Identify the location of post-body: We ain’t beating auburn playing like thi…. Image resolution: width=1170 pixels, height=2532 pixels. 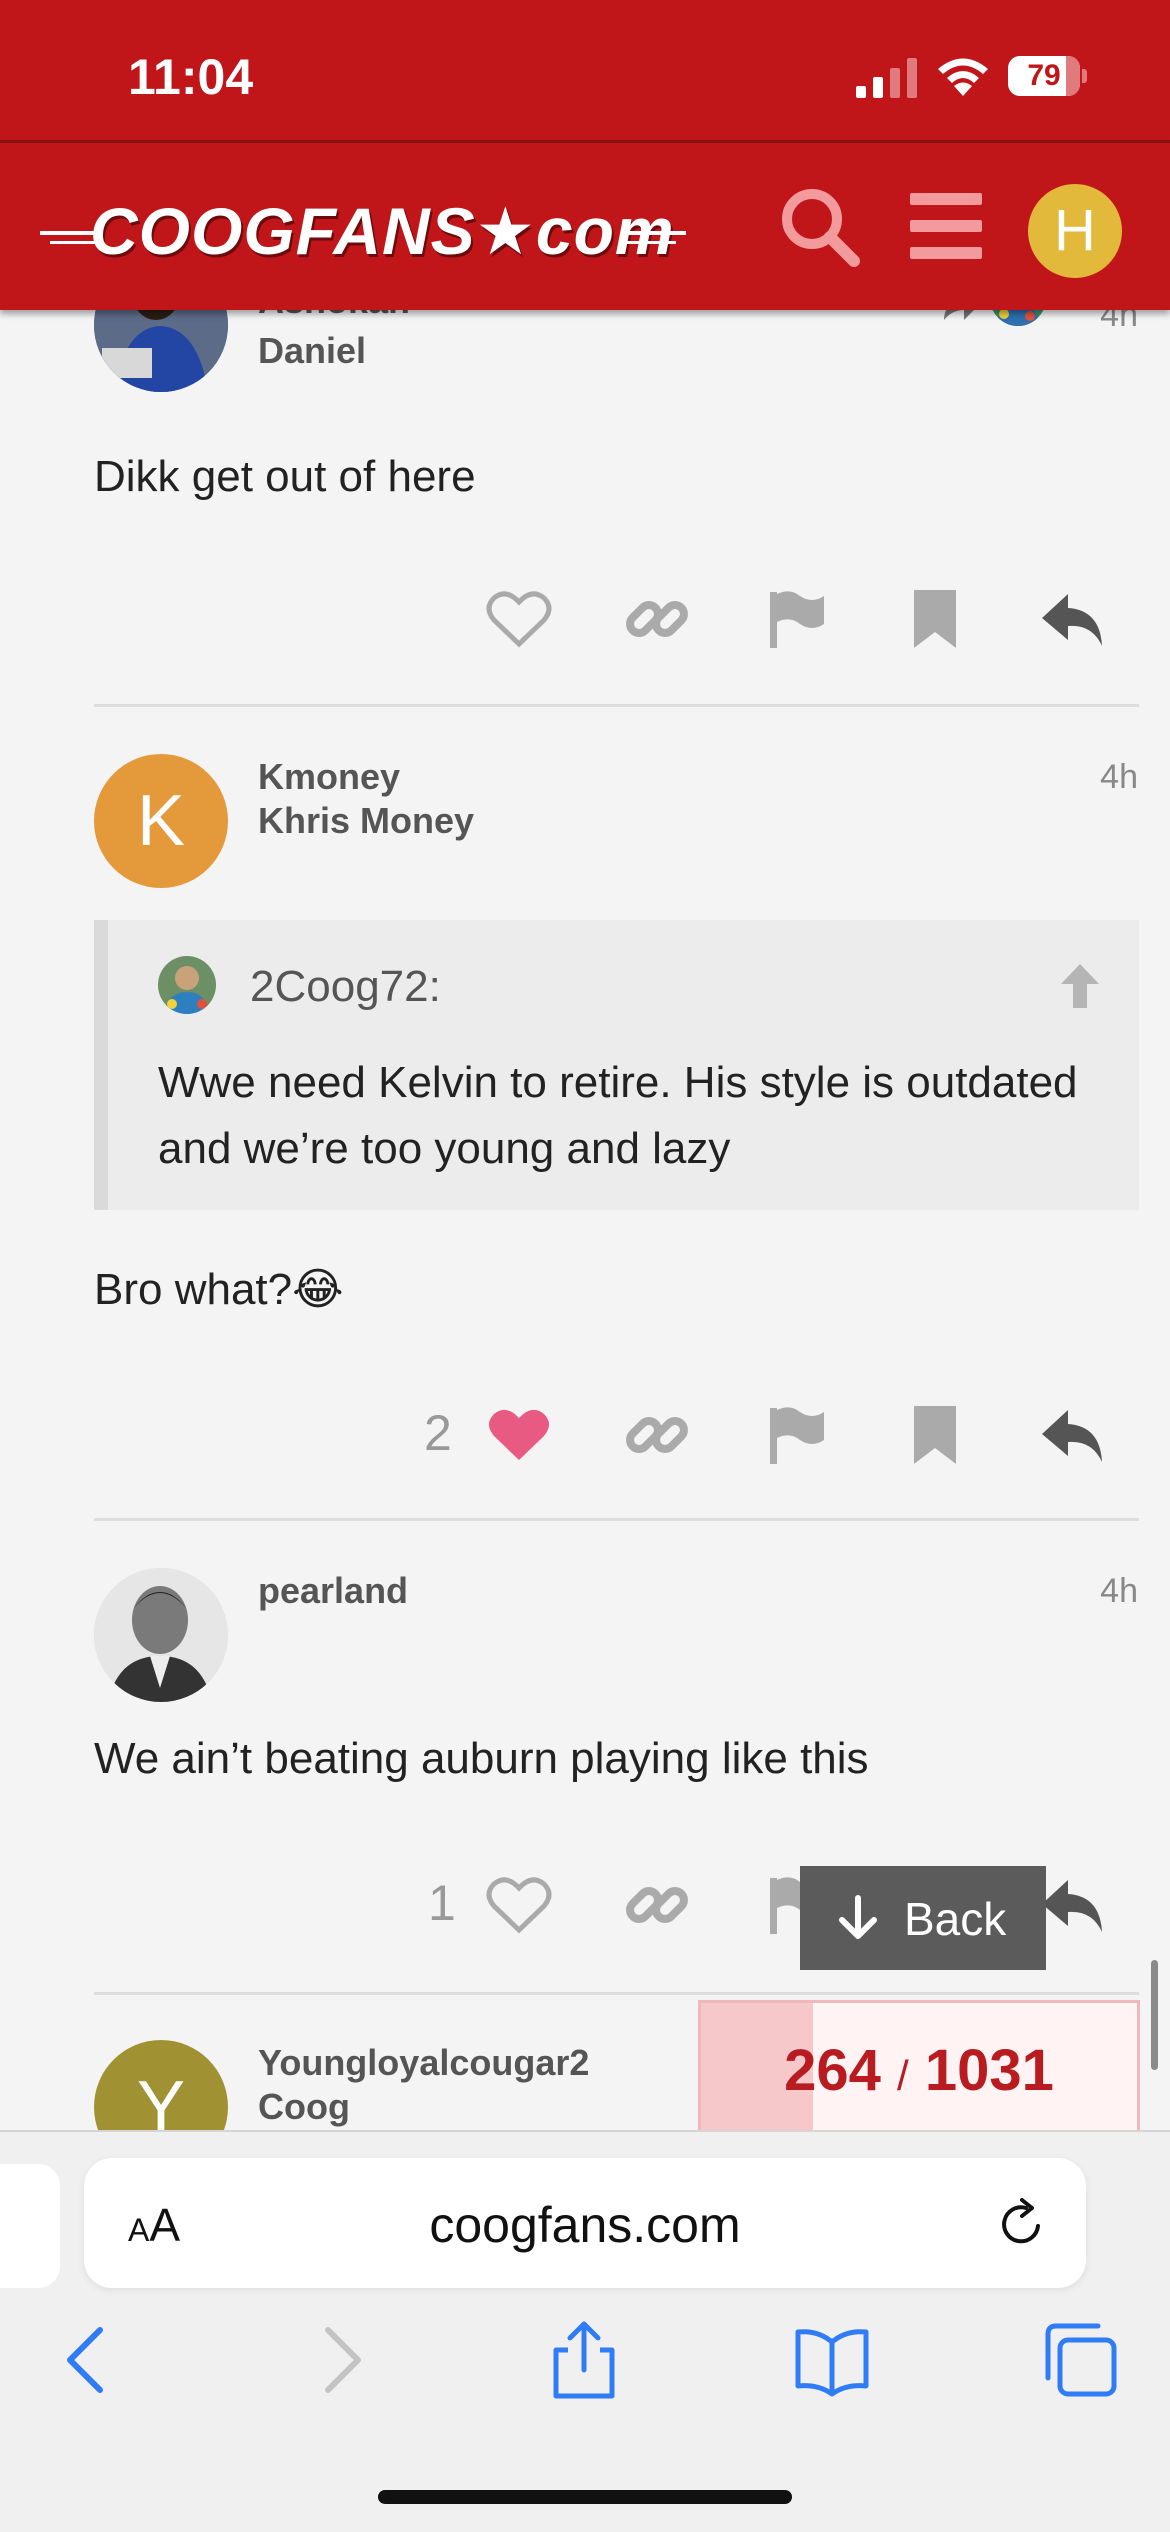
(481, 1758).